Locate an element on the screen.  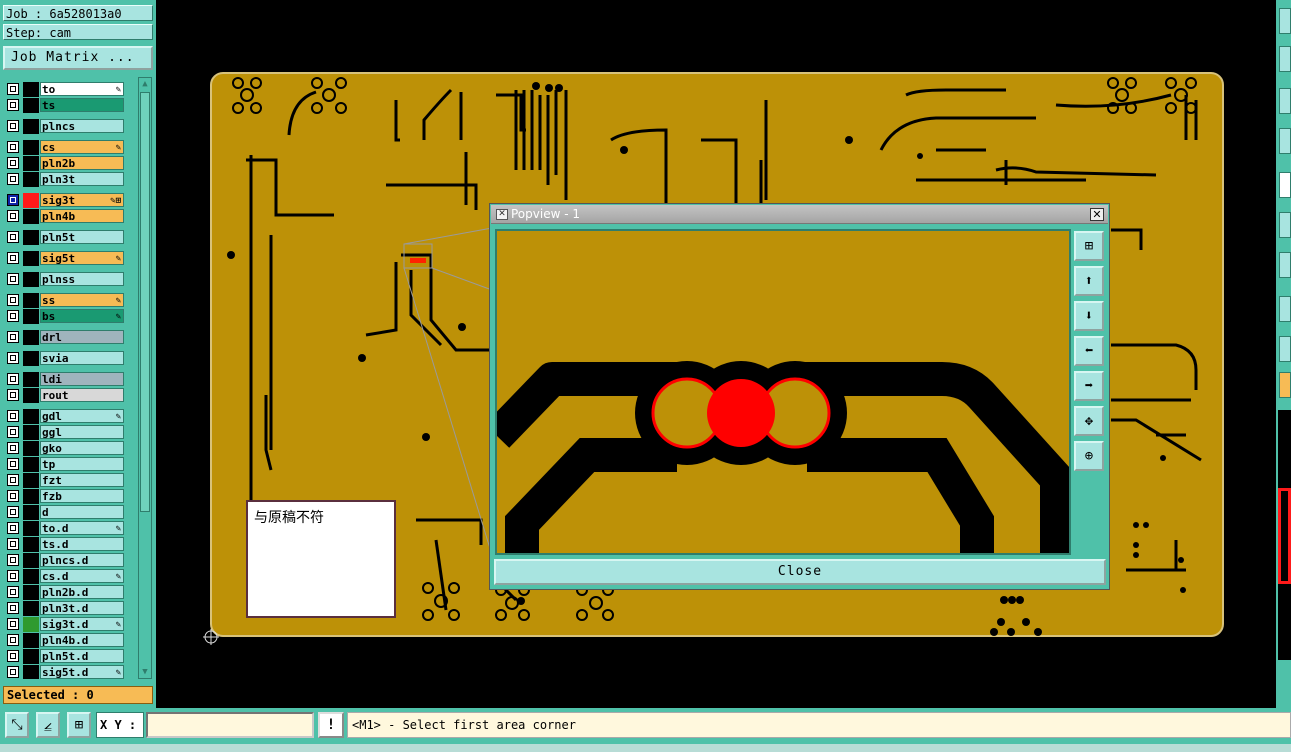
layer-name: tp is located at coordinates (82, 464).